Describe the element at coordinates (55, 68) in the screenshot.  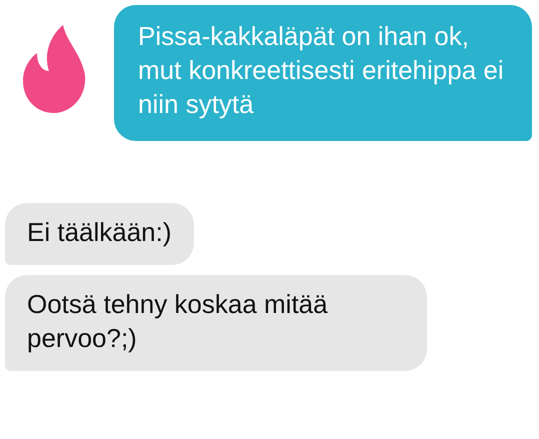
I see `flame-icon` at that location.